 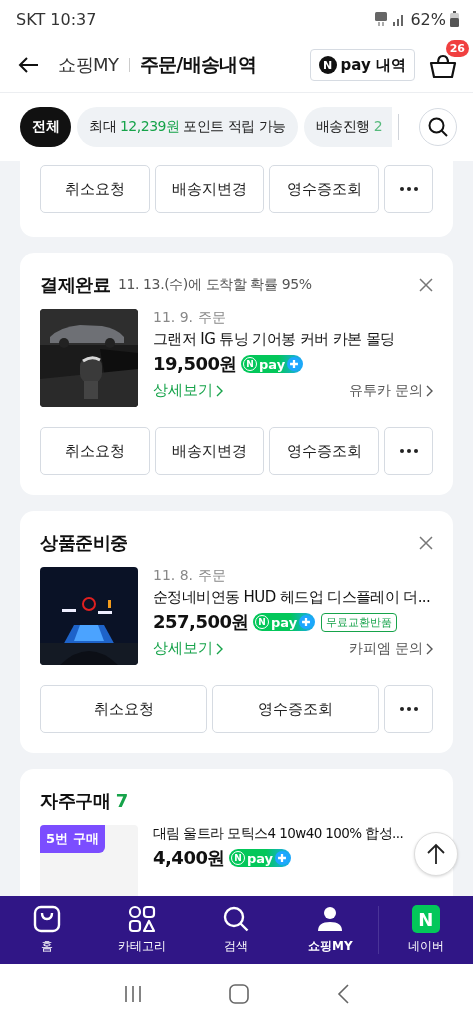 What do you see at coordinates (187, 127) in the screenshot?
I see `filter-chip: 최대 12,239원 포인트 적립 가능` at bounding box center [187, 127].